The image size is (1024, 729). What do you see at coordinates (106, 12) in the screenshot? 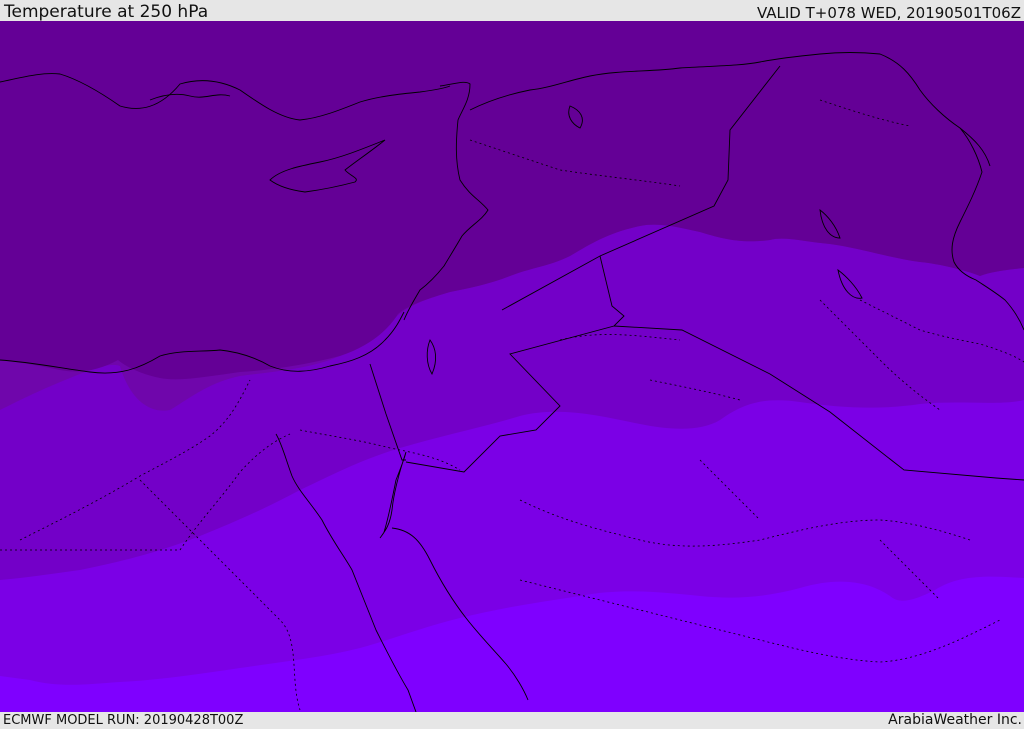
I see `map-title: Temperature at 250 hPa` at bounding box center [106, 12].